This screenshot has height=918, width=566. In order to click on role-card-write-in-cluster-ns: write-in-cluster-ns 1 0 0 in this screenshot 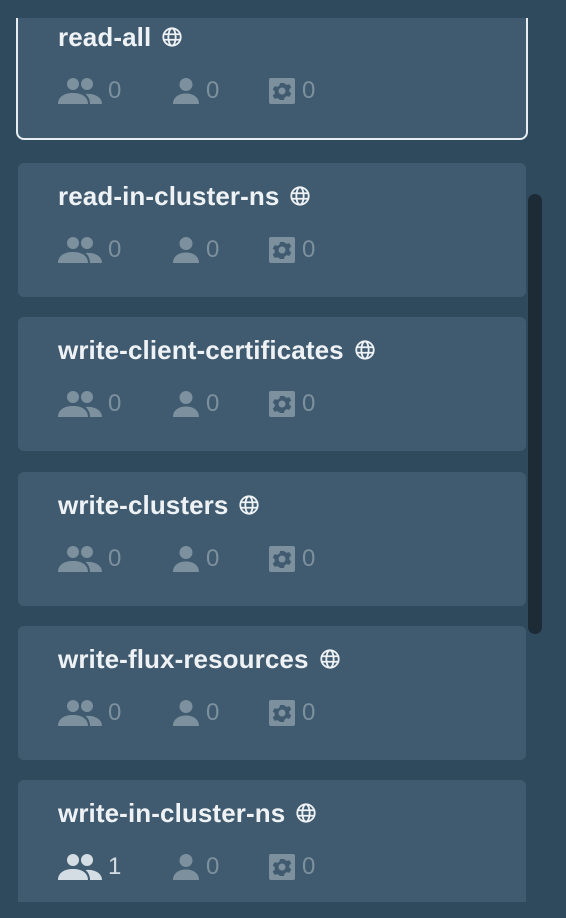, I will do `click(272, 847)`.